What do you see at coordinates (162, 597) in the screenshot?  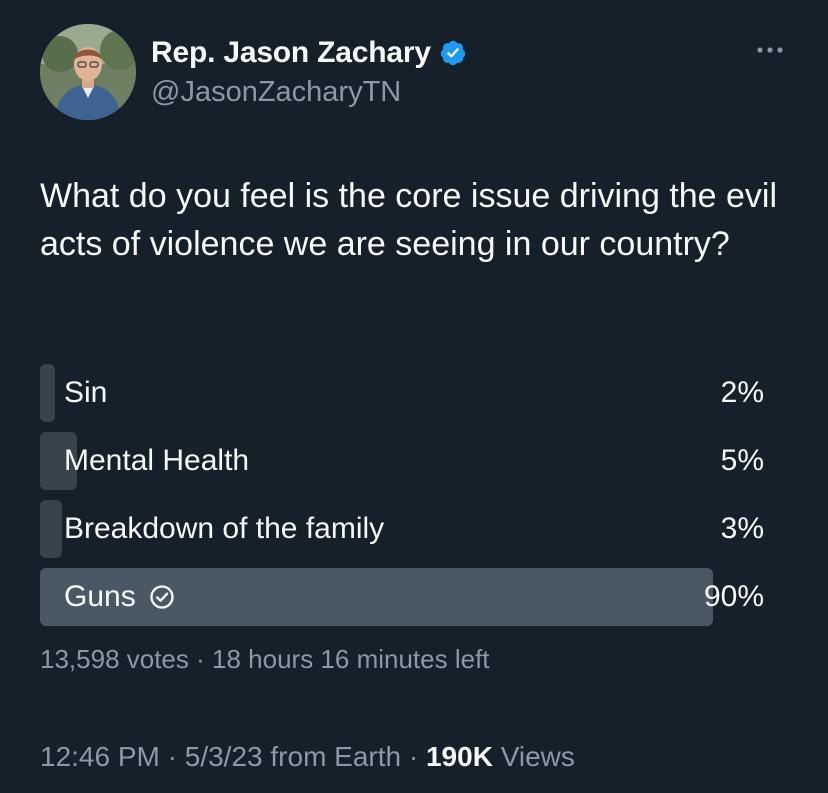 I see `check-circle-icon` at bounding box center [162, 597].